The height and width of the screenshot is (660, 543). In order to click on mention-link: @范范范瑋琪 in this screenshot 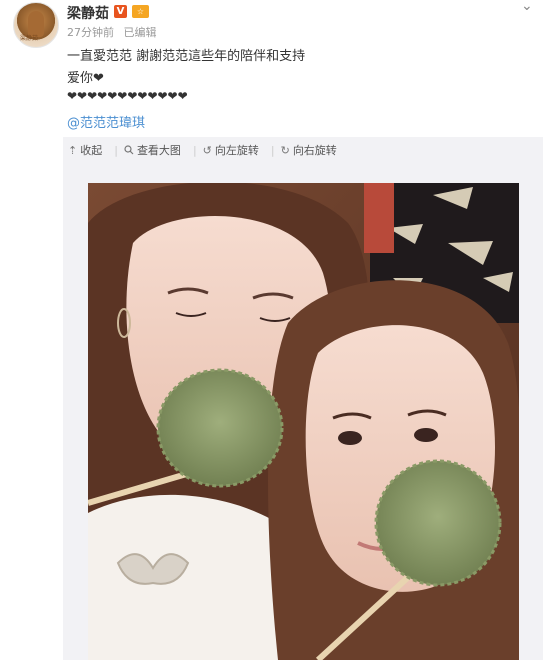, I will do `click(106, 121)`.